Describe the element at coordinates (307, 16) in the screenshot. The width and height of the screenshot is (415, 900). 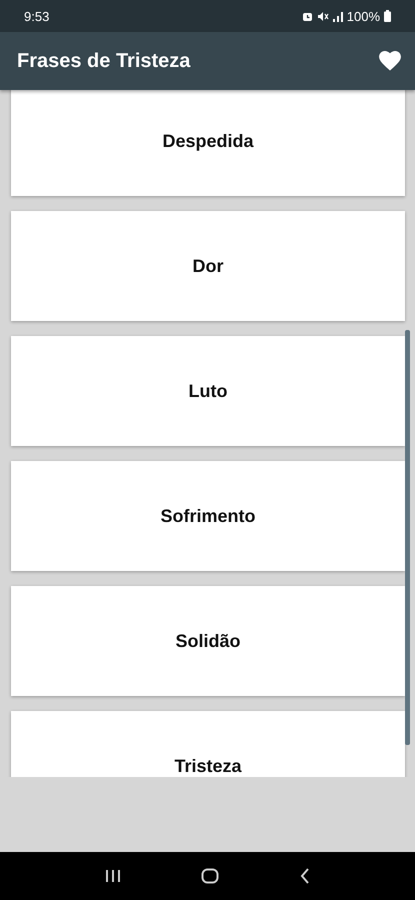
I see `alarm-icon` at that location.